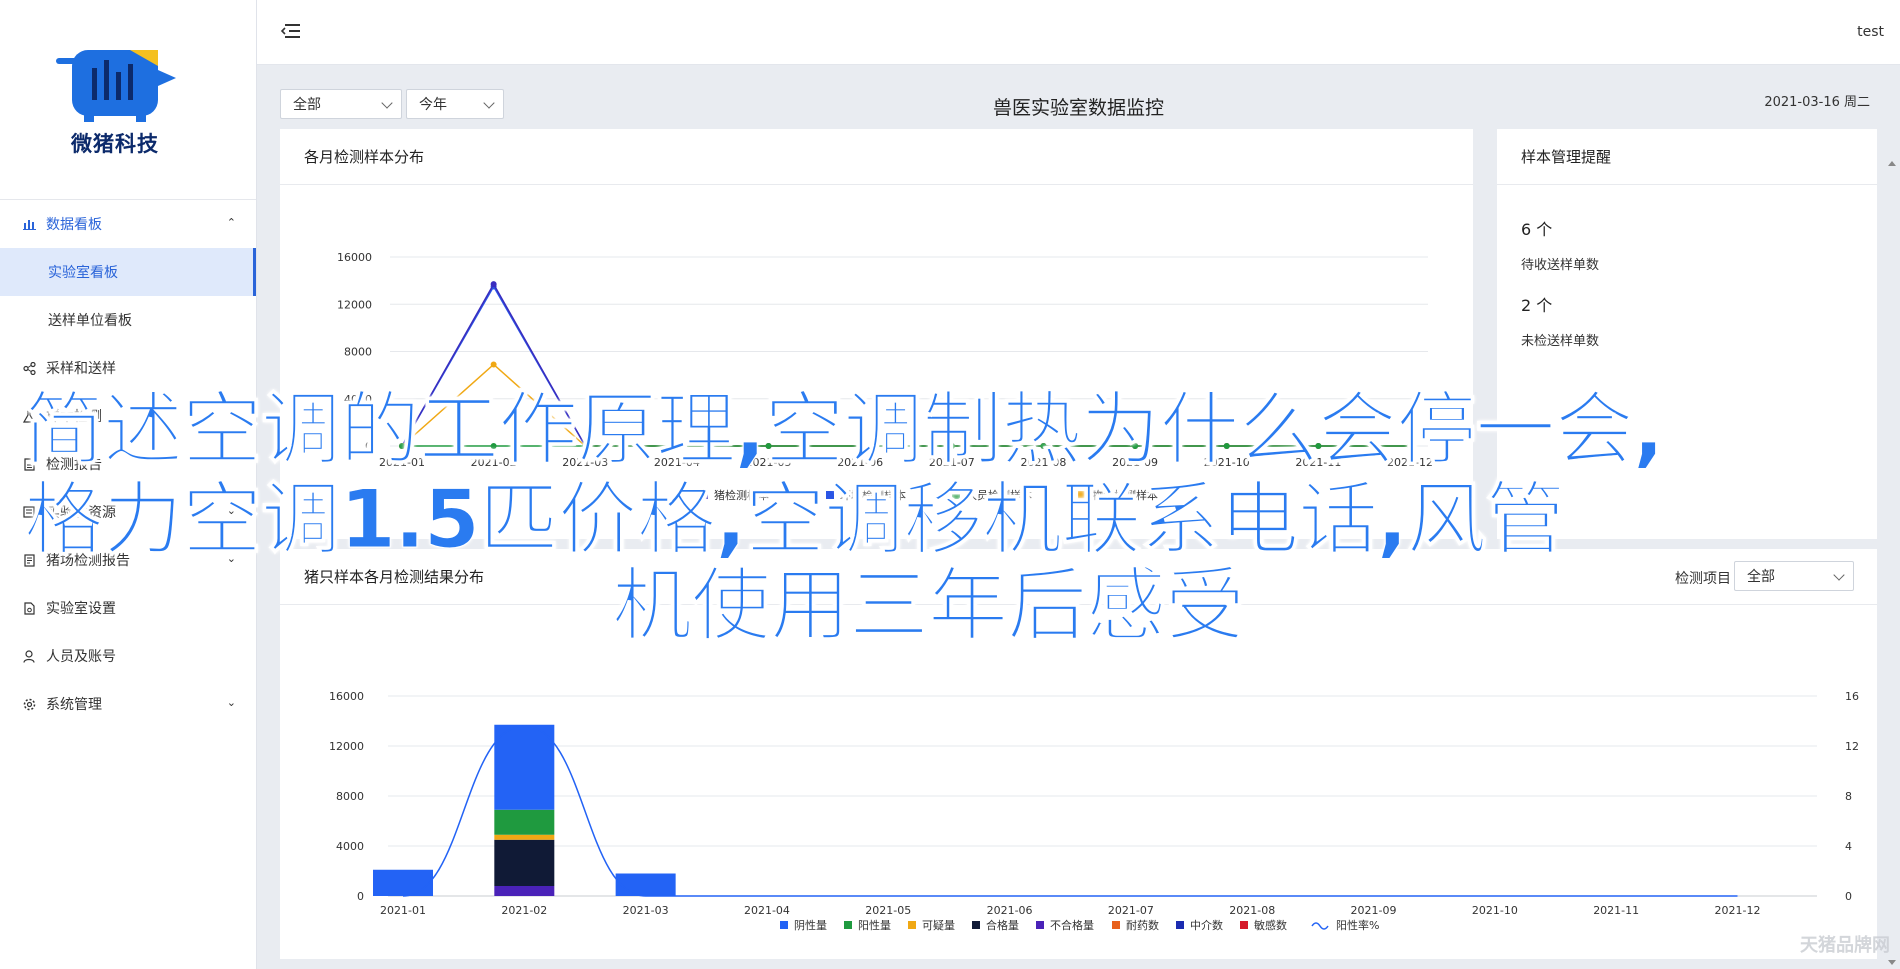  I want to click on y2-tick-label: 12, so click(1852, 746).